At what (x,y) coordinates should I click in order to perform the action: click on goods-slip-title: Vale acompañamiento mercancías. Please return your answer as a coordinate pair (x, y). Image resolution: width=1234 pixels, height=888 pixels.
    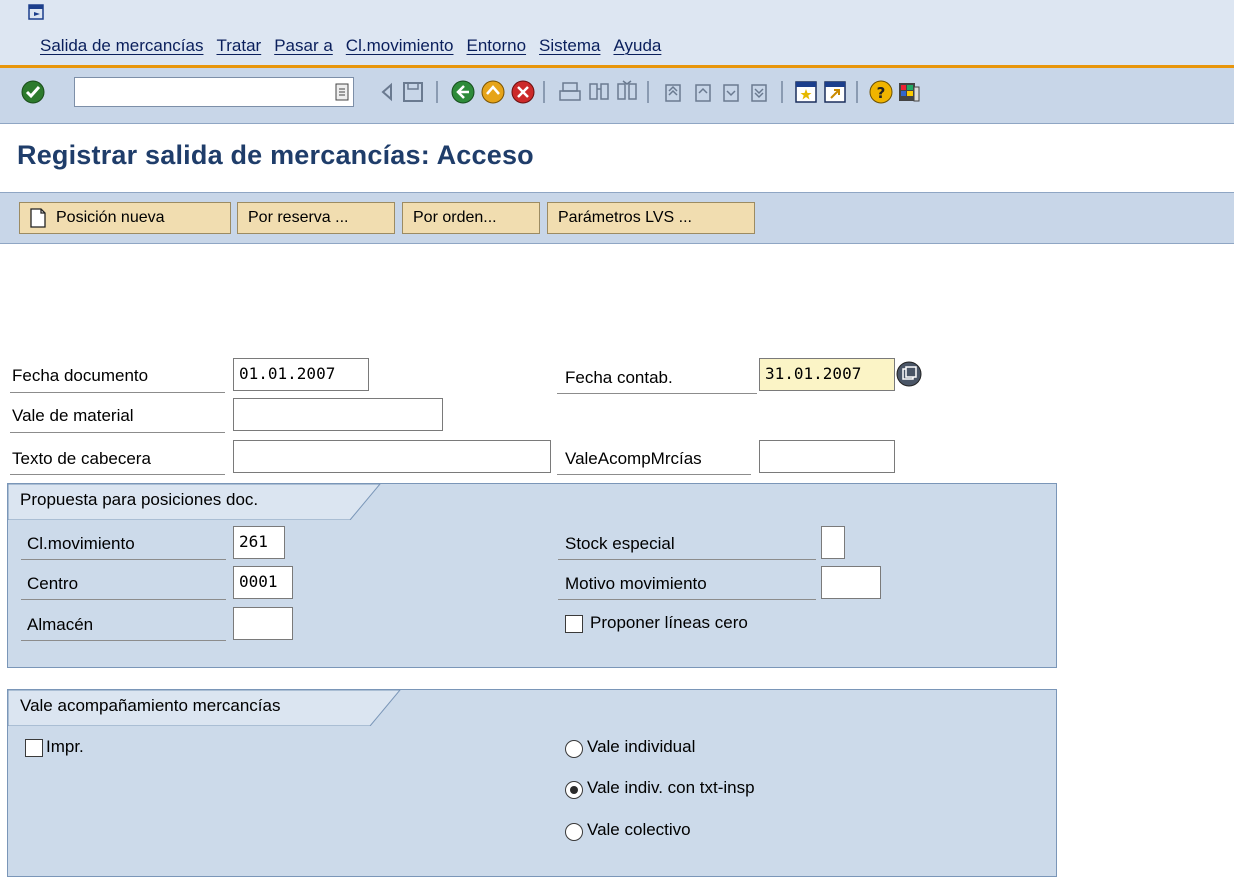
    Looking at the image, I should click on (150, 705).